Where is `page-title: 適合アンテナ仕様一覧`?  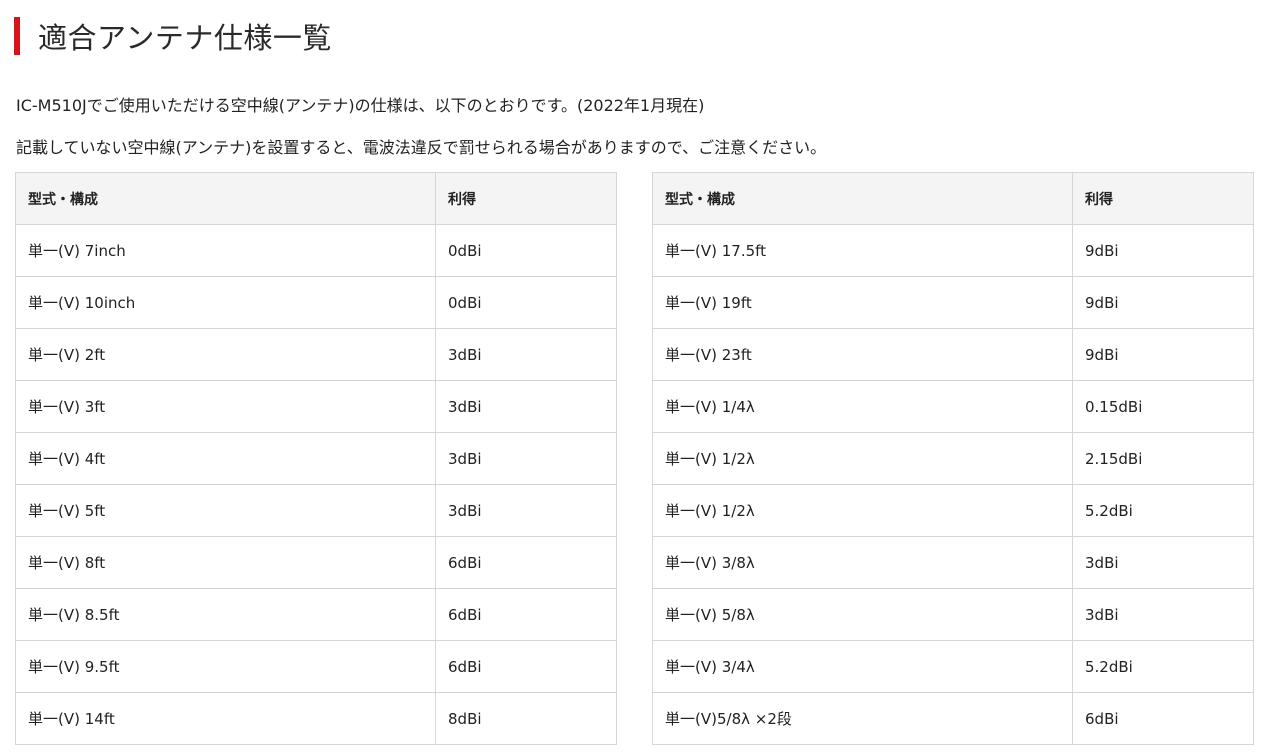 page-title: 適合アンテナ仕様一覧 is located at coordinates (185, 38).